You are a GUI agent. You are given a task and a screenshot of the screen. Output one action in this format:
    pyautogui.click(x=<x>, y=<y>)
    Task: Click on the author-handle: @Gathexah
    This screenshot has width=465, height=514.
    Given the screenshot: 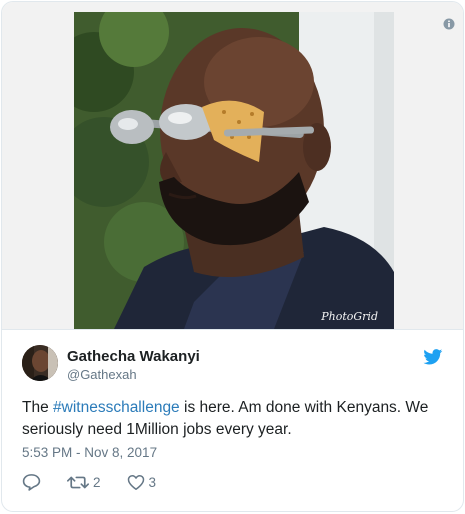 What is the action you would take?
    pyautogui.click(x=133, y=374)
    